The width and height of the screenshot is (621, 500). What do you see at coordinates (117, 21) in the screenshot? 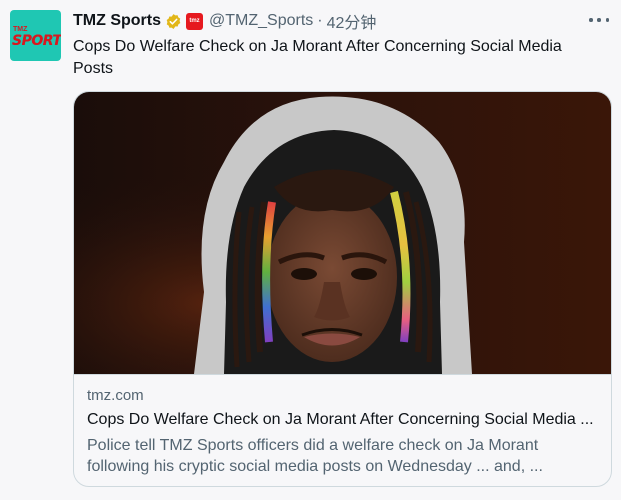
I see `display-name: TMZ Sports` at bounding box center [117, 21].